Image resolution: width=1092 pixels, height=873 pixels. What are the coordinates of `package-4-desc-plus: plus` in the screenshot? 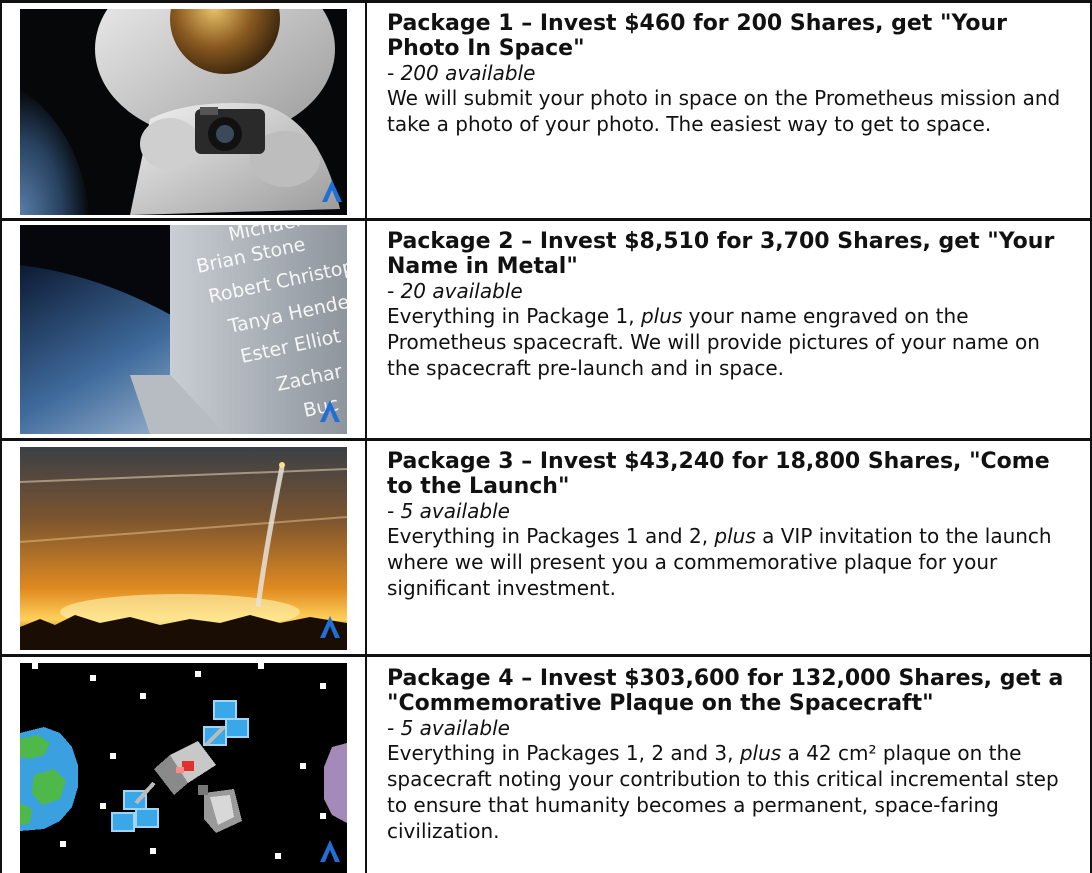 It's located at (760, 753).